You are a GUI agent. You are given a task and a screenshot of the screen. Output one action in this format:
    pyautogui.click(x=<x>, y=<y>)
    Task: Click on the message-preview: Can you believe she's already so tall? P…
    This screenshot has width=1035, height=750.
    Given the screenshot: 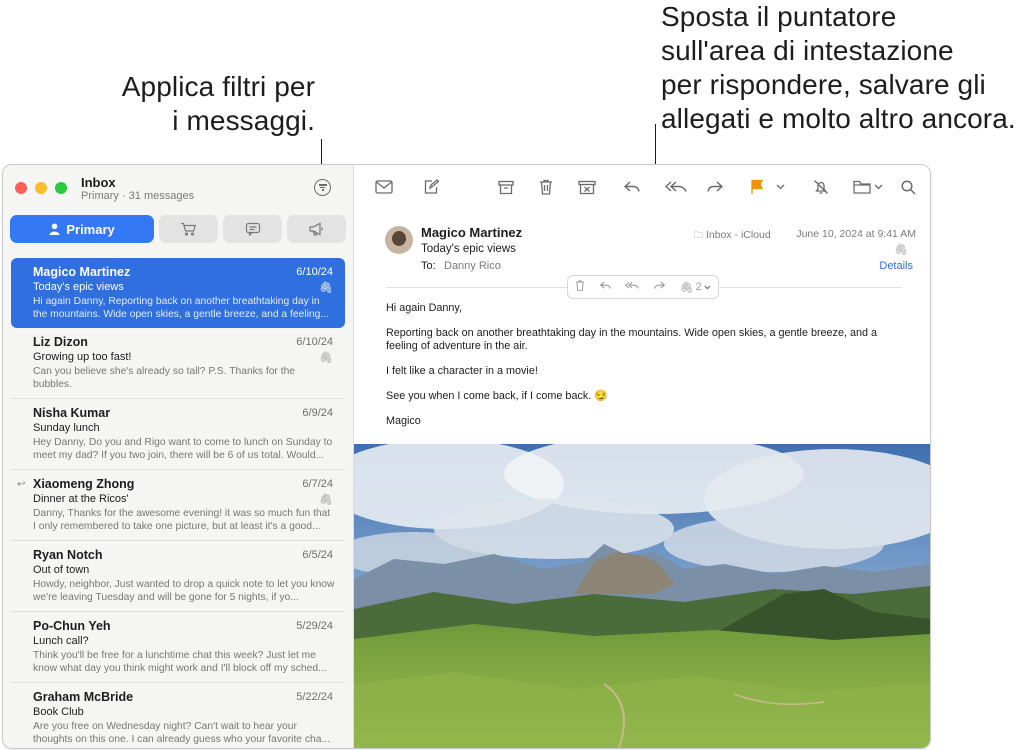 What is the action you would take?
    pyautogui.click(x=164, y=378)
    